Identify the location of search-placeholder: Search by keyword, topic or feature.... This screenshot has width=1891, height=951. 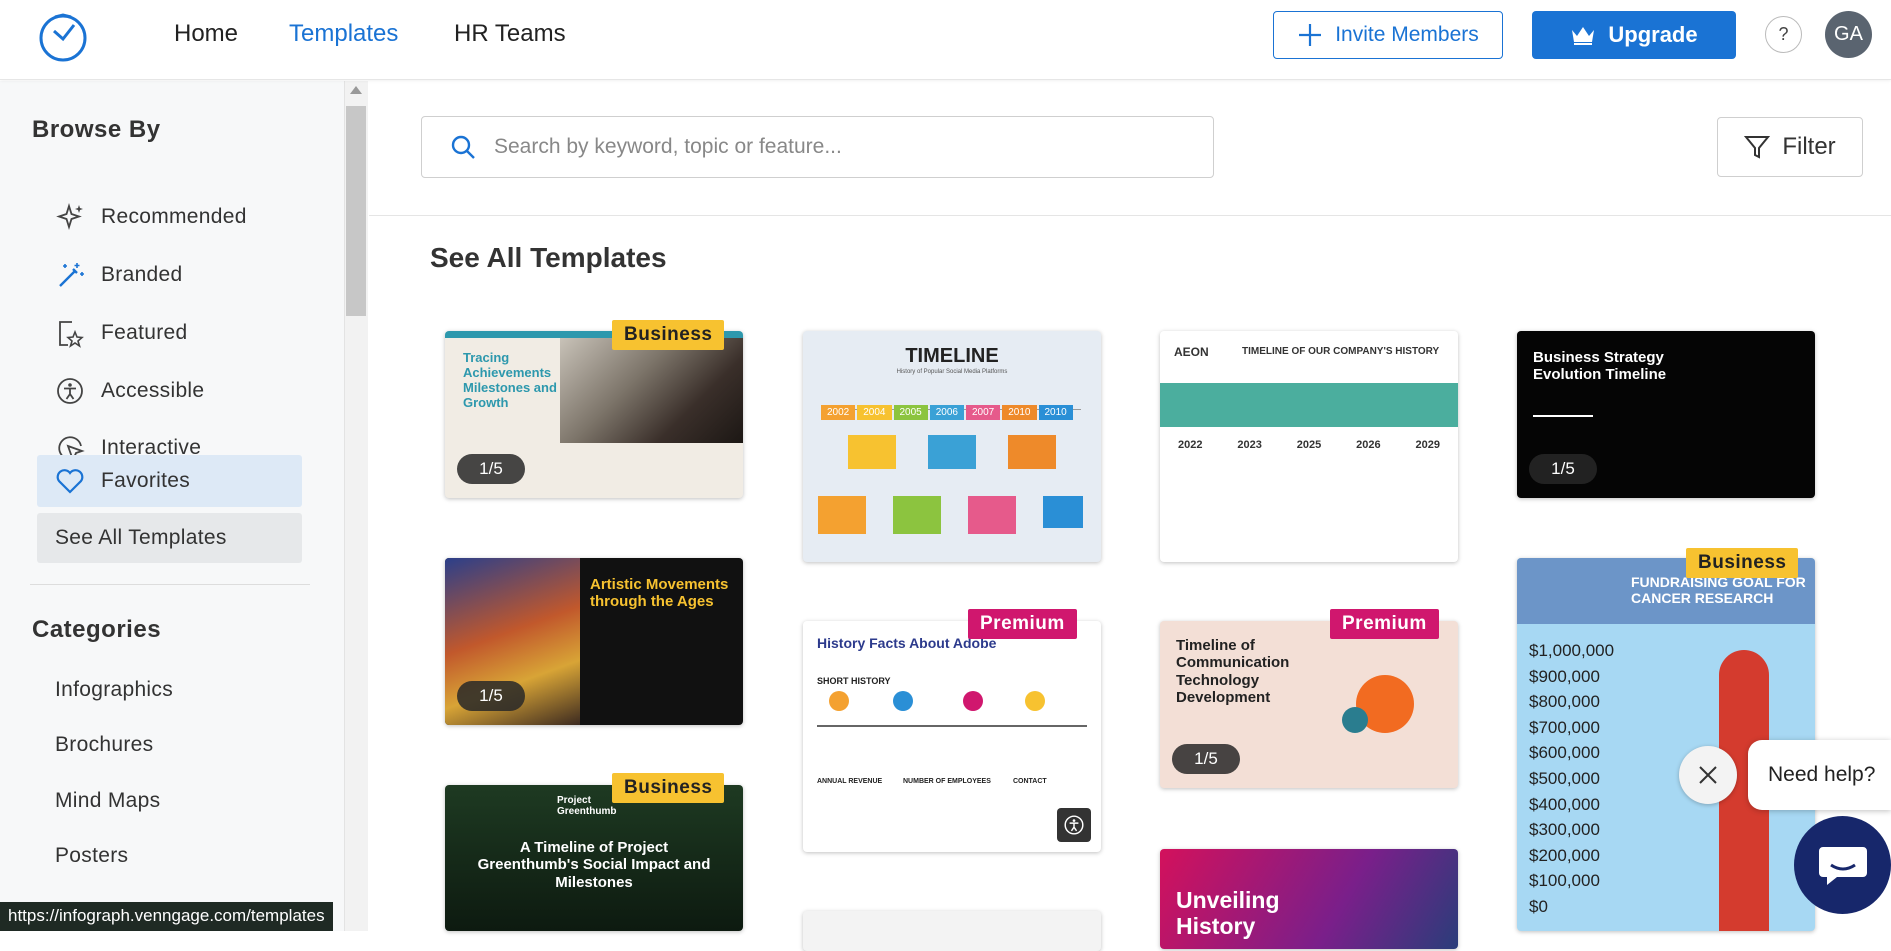
(668, 146).